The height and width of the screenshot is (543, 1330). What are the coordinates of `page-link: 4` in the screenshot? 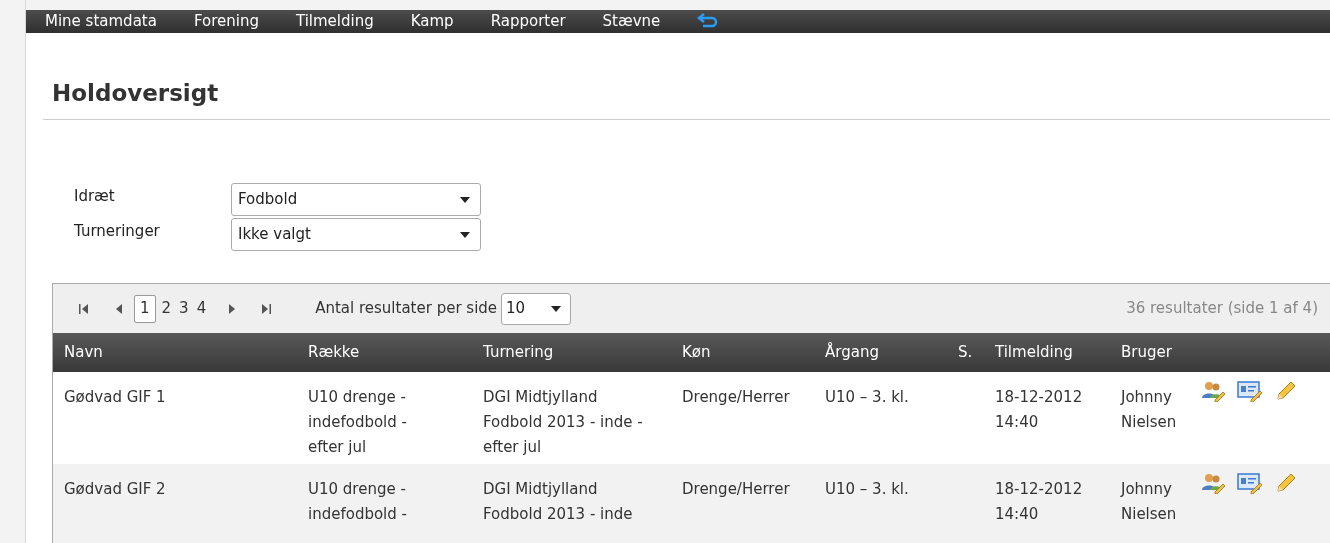 It's located at (201, 308).